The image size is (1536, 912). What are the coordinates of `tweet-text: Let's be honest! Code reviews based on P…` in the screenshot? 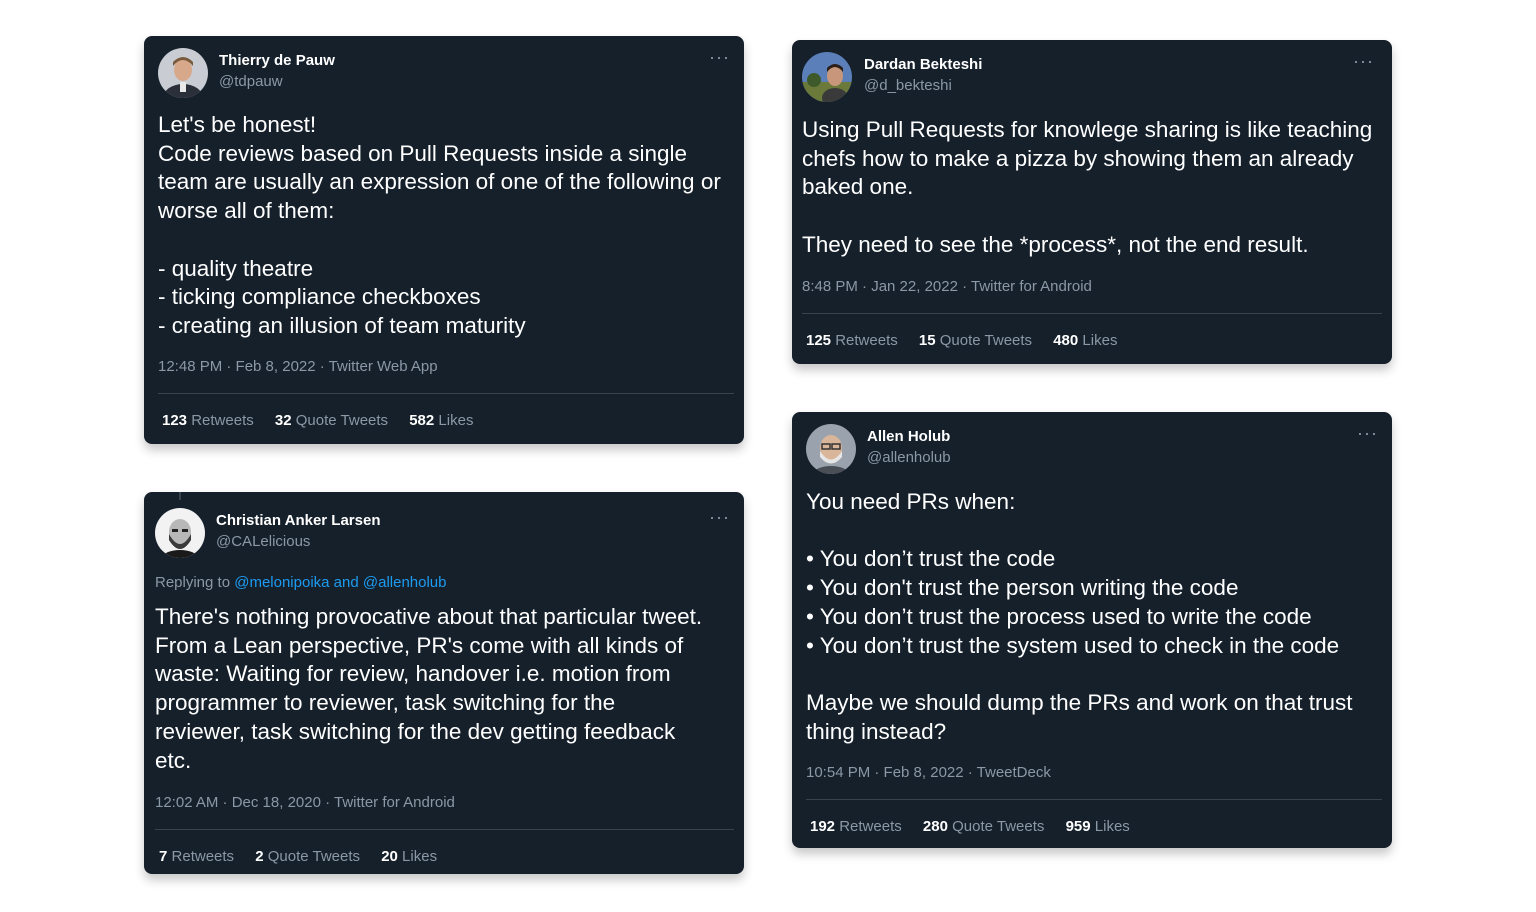 It's located at (439, 225).